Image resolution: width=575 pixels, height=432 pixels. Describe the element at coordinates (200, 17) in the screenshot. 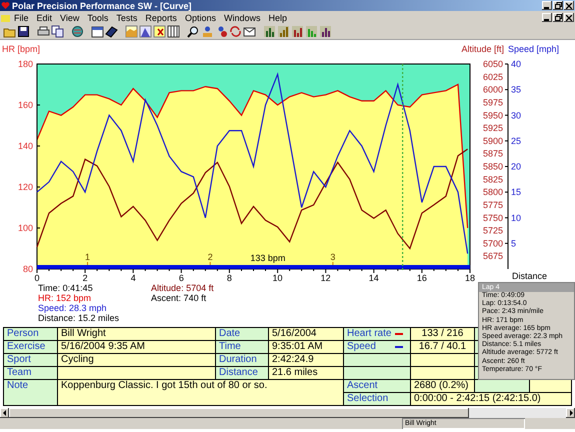

I see `menu-item: Options` at that location.